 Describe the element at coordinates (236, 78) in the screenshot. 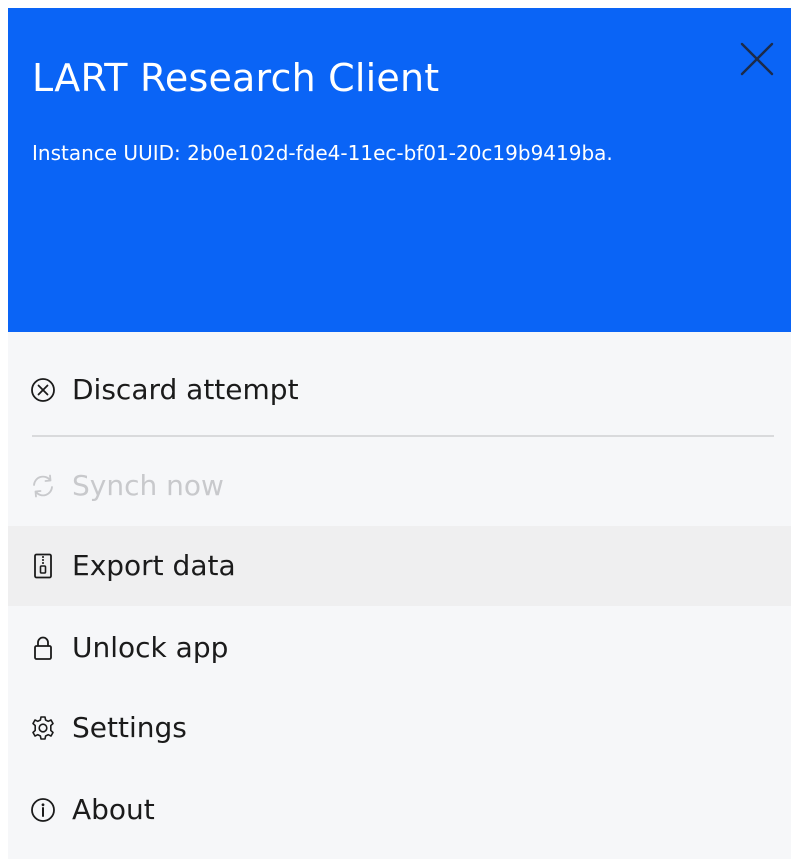

I see `app-title: LART Research Client` at that location.